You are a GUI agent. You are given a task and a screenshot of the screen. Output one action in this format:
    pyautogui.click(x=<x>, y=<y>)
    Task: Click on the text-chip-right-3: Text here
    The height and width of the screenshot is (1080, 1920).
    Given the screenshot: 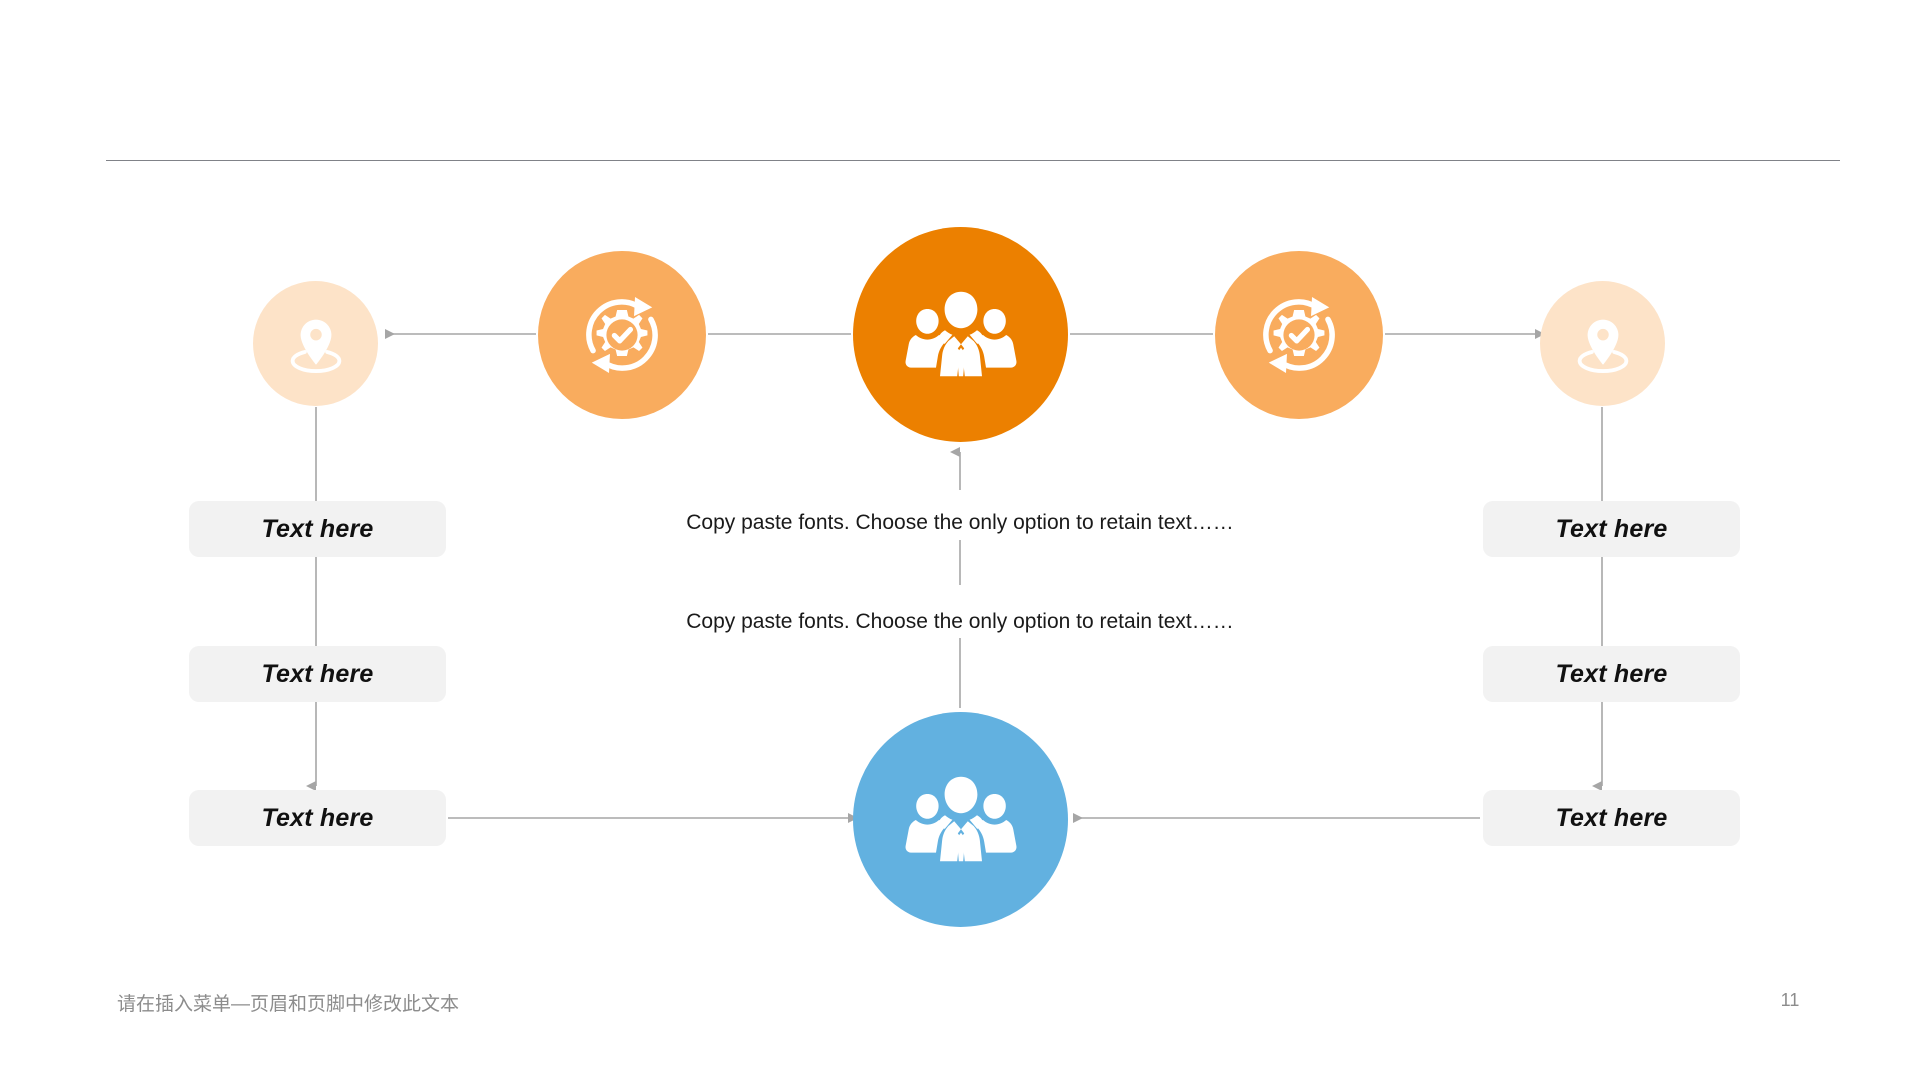 What is the action you would take?
    pyautogui.click(x=1611, y=818)
    